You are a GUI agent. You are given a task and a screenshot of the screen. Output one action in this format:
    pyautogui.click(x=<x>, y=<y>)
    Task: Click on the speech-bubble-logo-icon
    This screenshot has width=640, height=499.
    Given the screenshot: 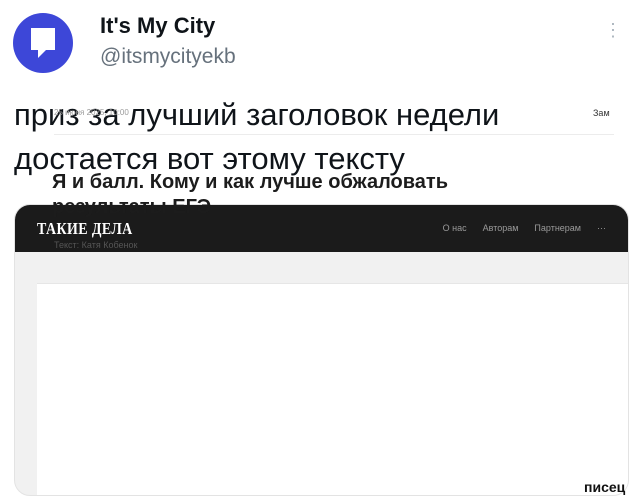 What is the action you would take?
    pyautogui.click(x=43, y=43)
    